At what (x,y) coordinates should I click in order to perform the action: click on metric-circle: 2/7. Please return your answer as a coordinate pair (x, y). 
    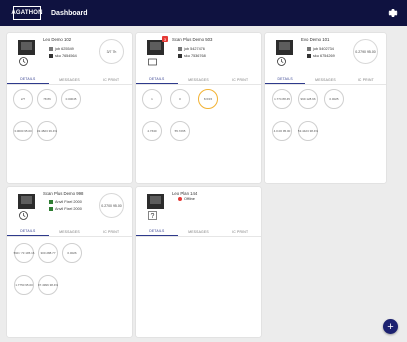
    Looking at the image, I should click on (23, 99).